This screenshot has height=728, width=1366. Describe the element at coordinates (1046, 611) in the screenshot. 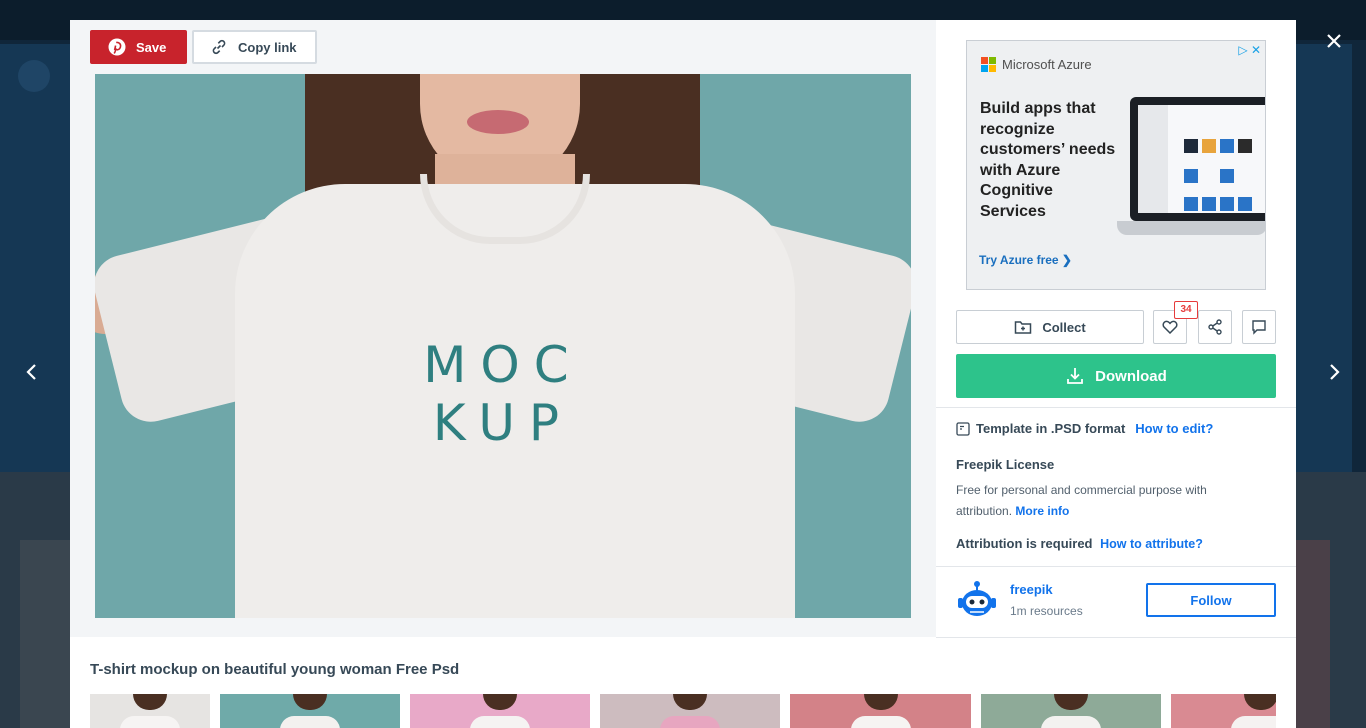

I see `author-resources: 1m resources` at that location.